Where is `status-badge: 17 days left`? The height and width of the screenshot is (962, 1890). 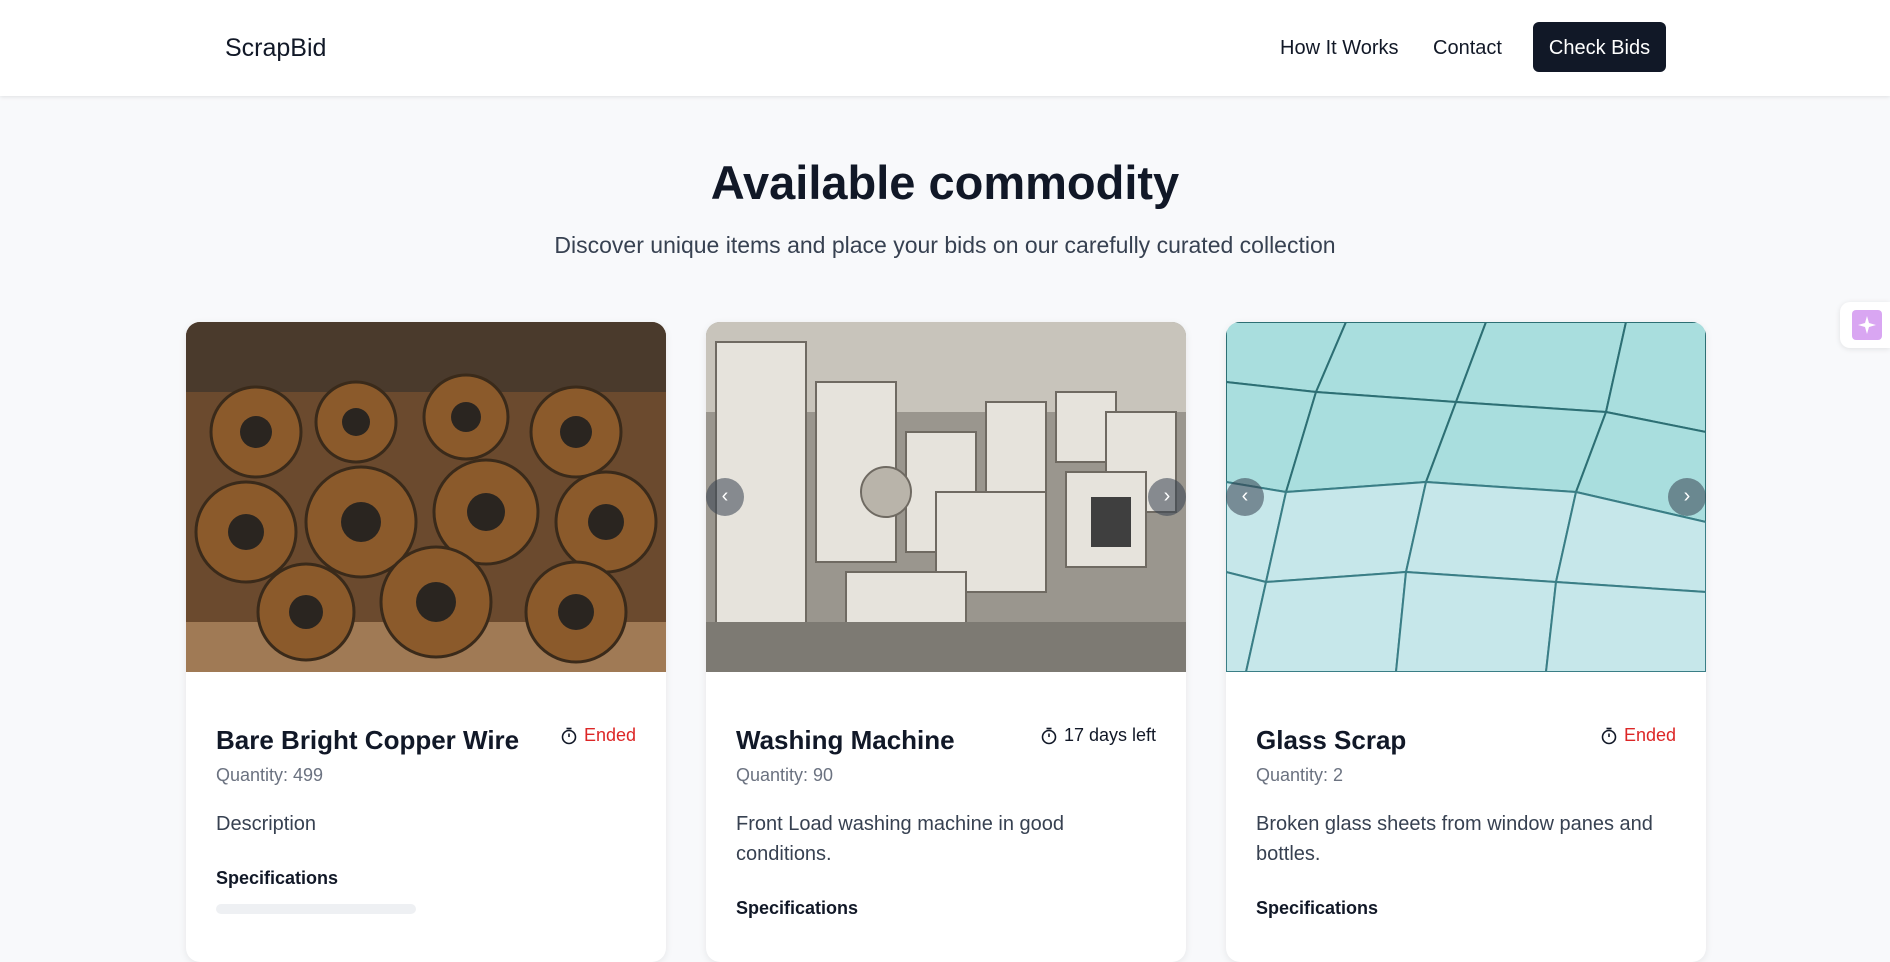 status-badge: 17 days left is located at coordinates (1098, 735).